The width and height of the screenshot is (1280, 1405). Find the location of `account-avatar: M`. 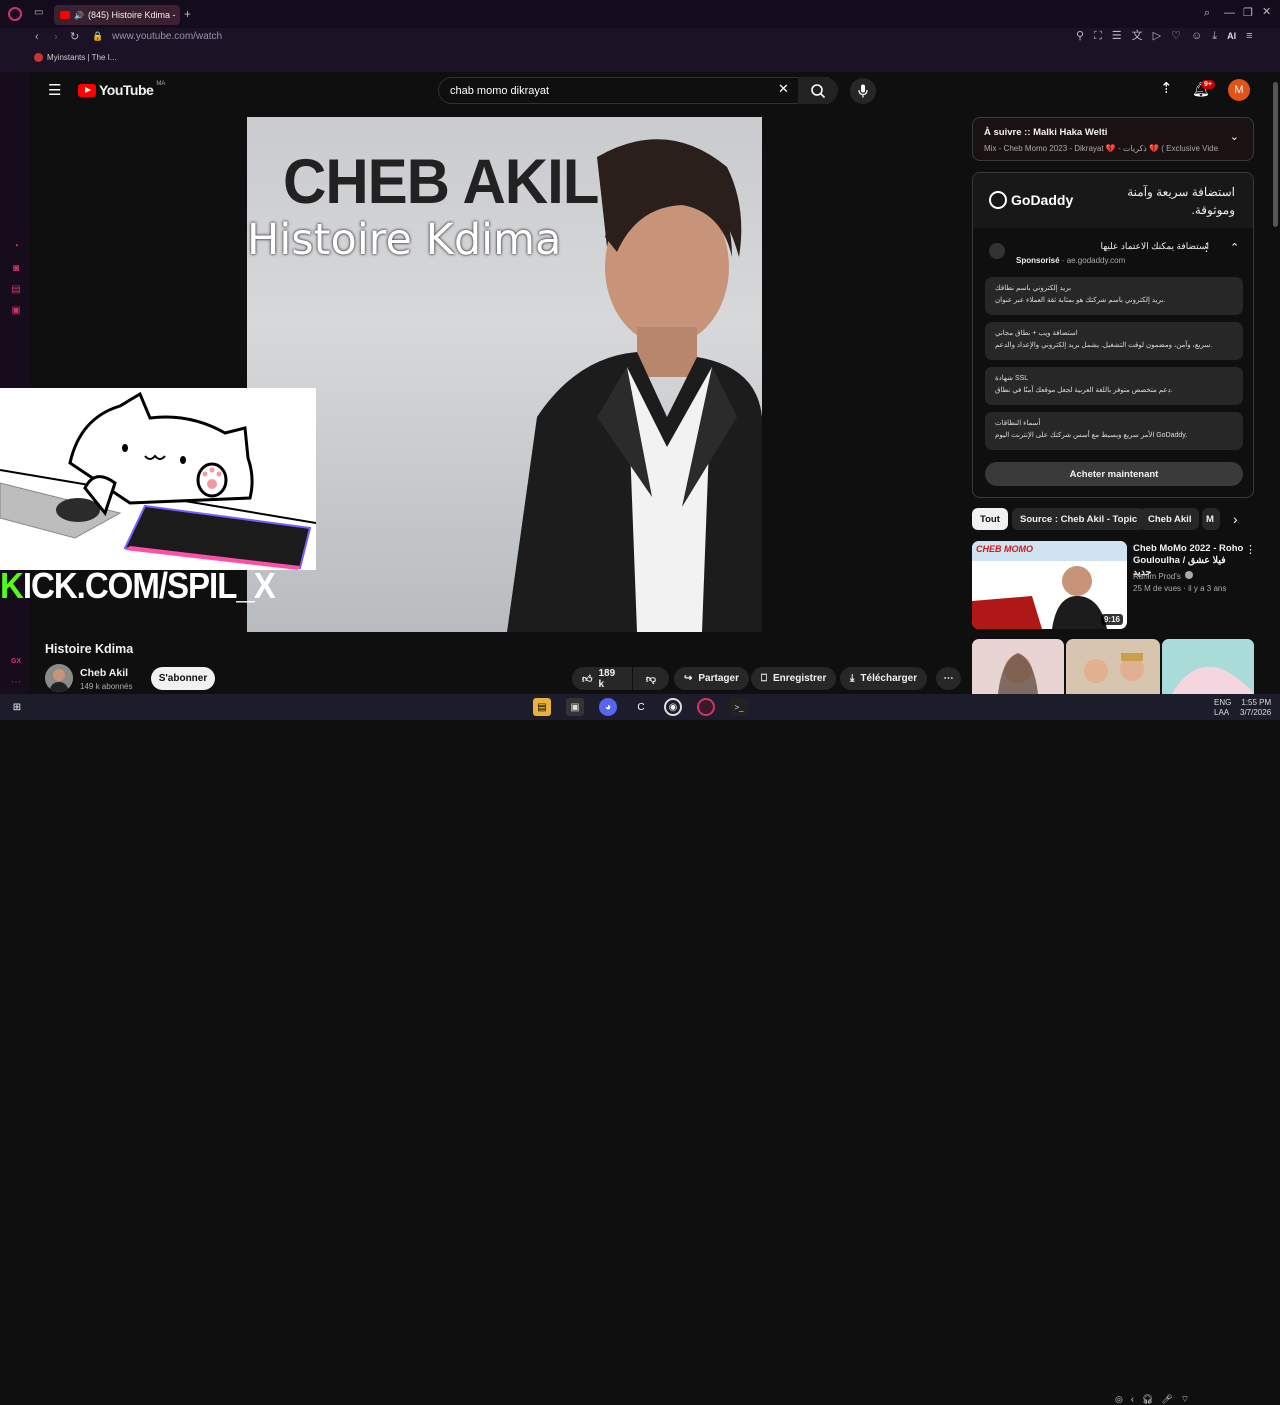

account-avatar: M is located at coordinates (1239, 90).